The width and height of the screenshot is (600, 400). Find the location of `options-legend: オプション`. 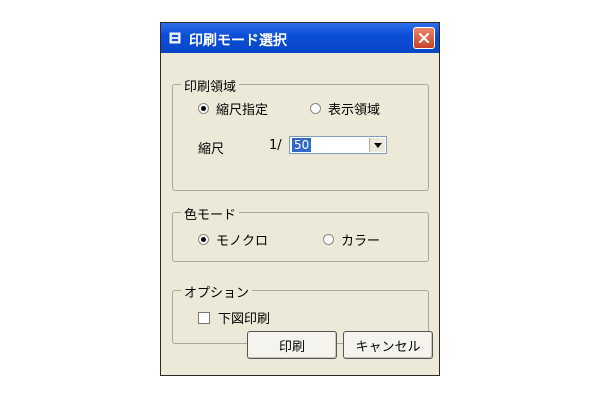

options-legend: オプション is located at coordinates (217, 291).